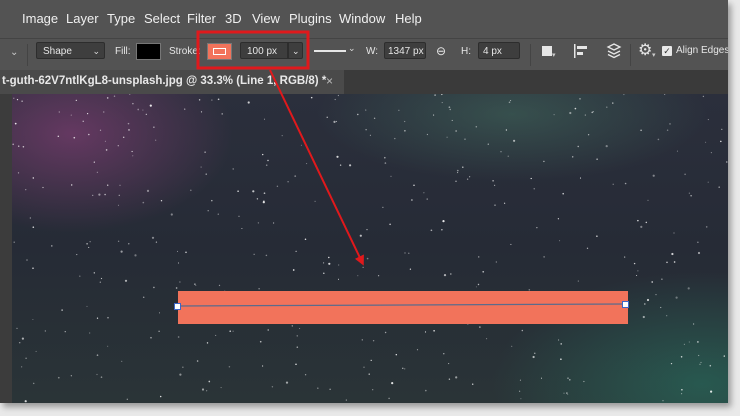 The image size is (740, 416). What do you see at coordinates (201, 18) in the screenshot?
I see `menu-filter: Filter` at bounding box center [201, 18].